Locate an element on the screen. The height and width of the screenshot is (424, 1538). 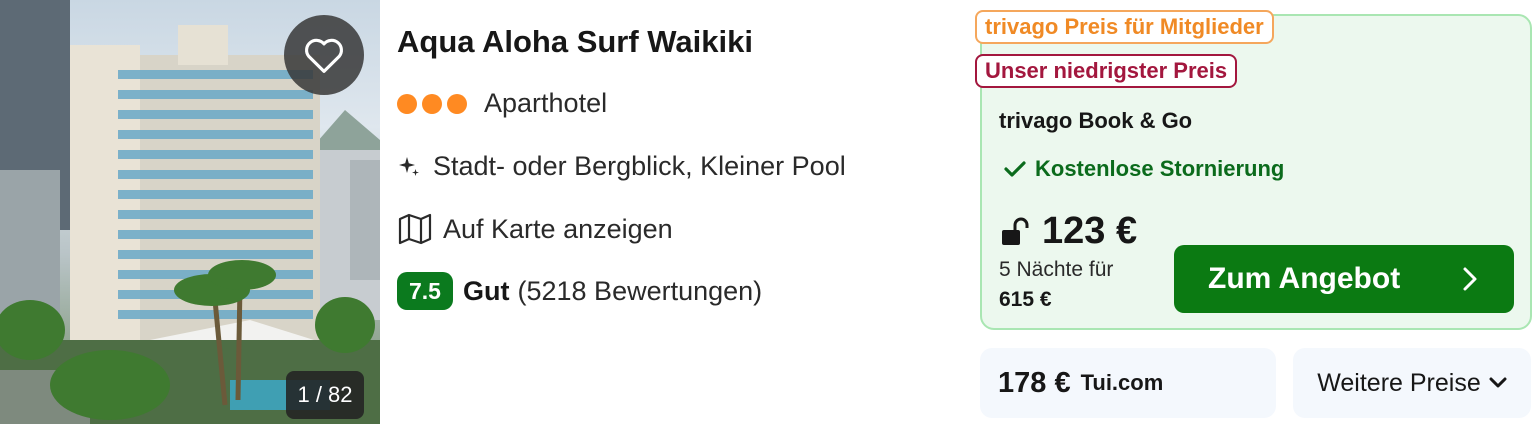
photo-counter: 1 / 82 is located at coordinates (325, 395).